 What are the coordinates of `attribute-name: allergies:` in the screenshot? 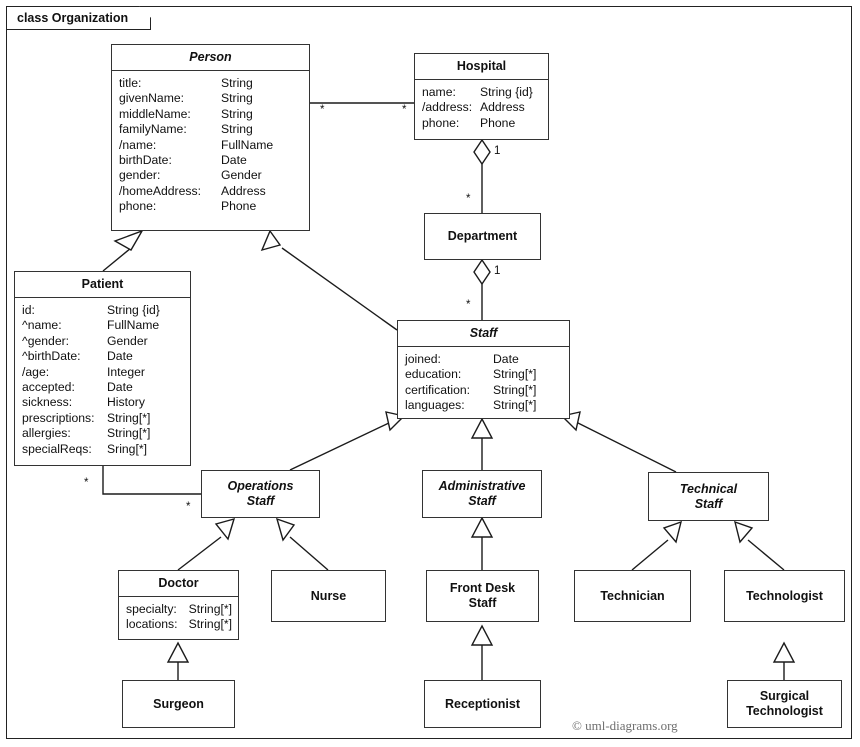 It's located at (46, 433).